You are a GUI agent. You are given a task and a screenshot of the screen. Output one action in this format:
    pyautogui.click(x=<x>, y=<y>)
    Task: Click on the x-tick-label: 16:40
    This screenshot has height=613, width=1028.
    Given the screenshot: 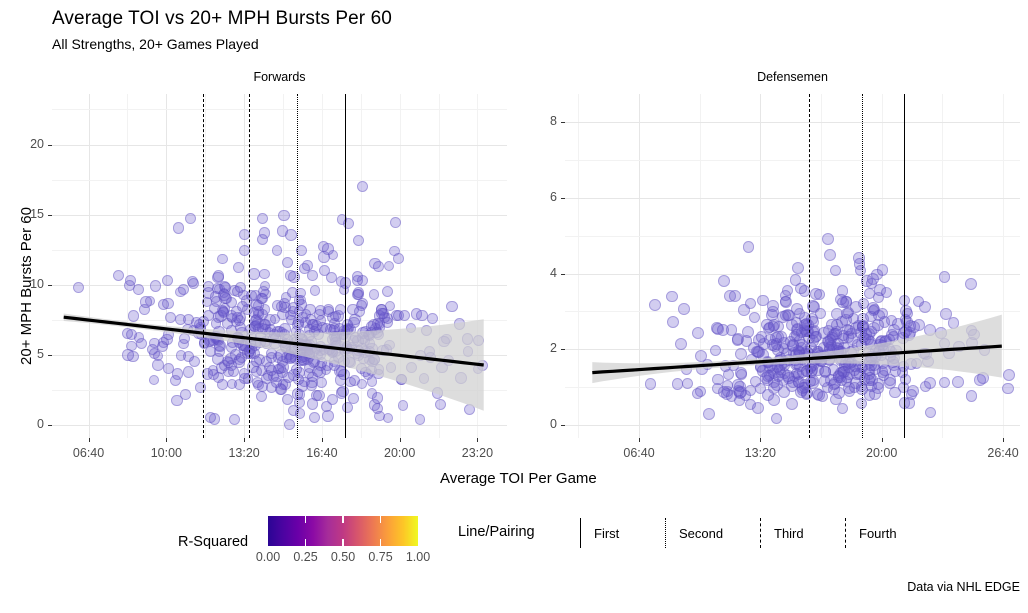 What is the action you would take?
    pyautogui.click(x=322, y=453)
    